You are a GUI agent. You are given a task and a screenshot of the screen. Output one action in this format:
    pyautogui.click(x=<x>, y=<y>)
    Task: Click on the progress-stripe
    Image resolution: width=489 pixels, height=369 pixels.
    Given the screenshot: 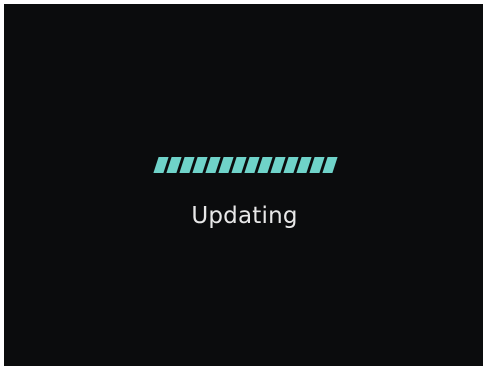 What is the action you would take?
    pyautogui.click(x=330, y=165)
    